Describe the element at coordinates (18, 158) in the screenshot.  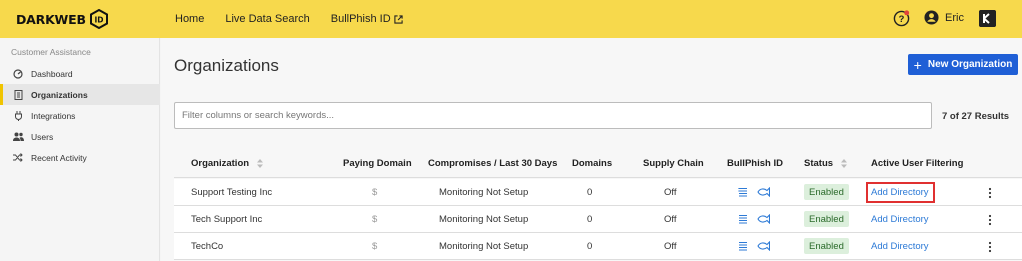
I see `shuffle-icon` at that location.